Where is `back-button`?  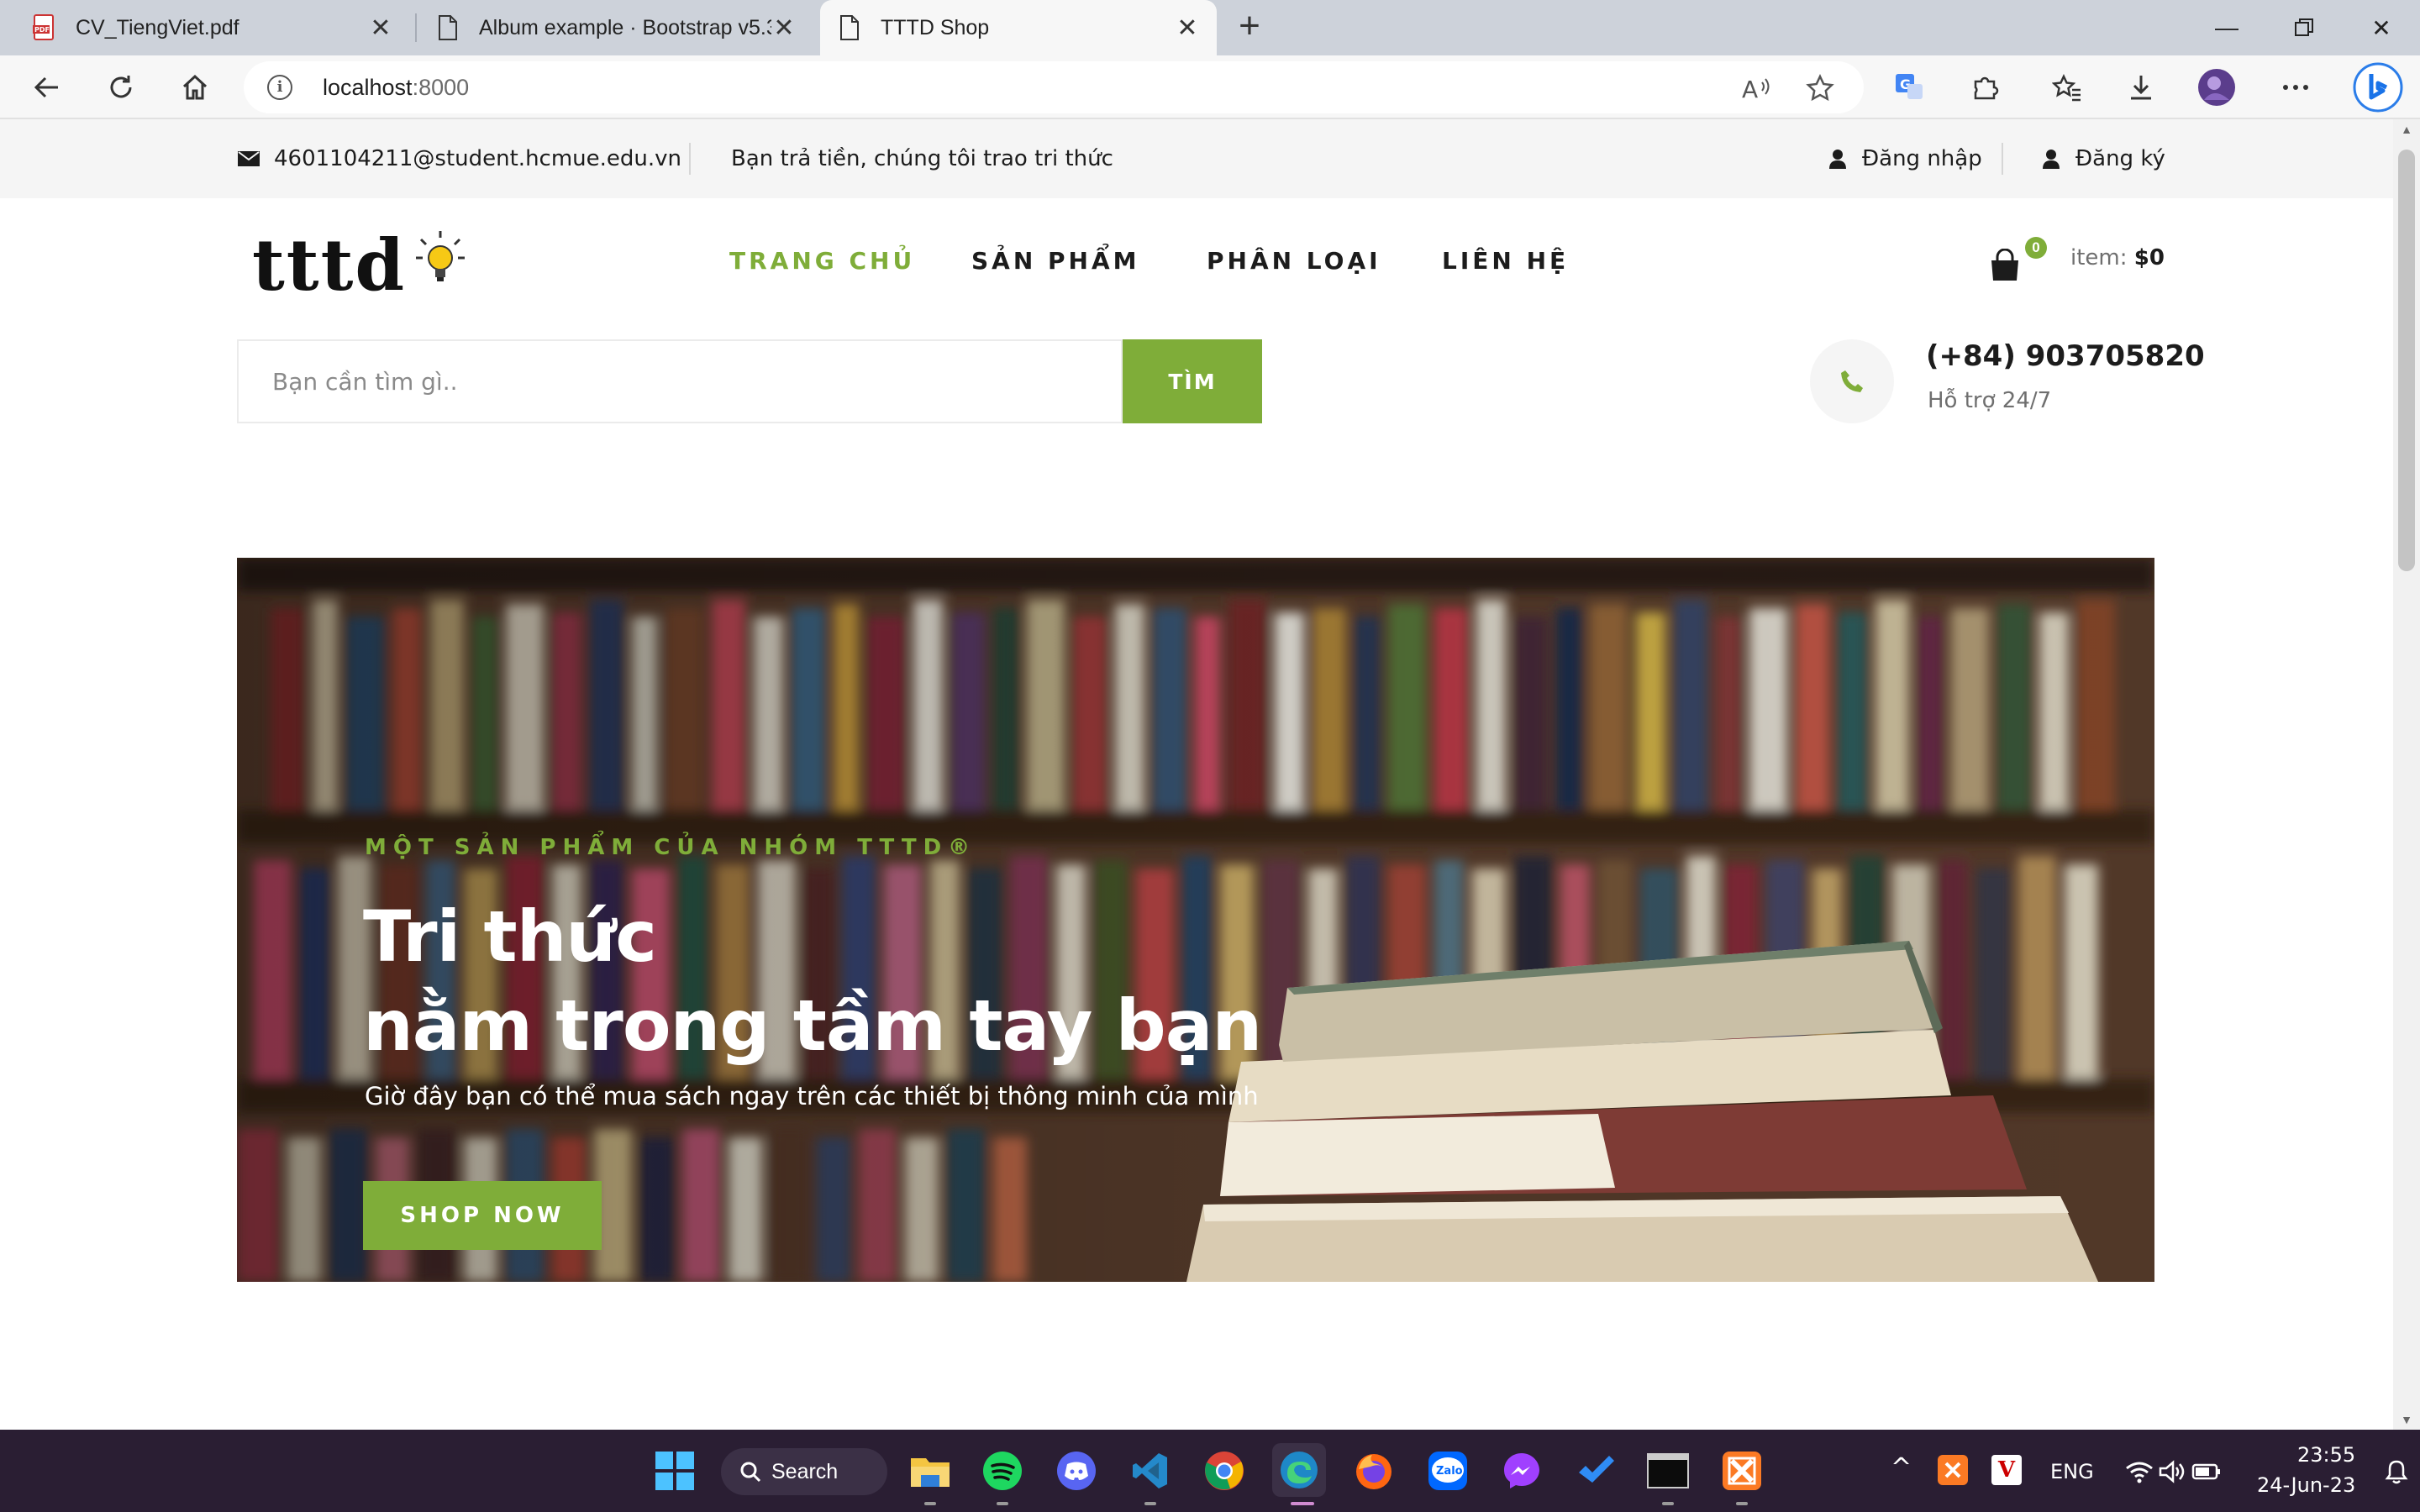
back-button is located at coordinates (47, 87).